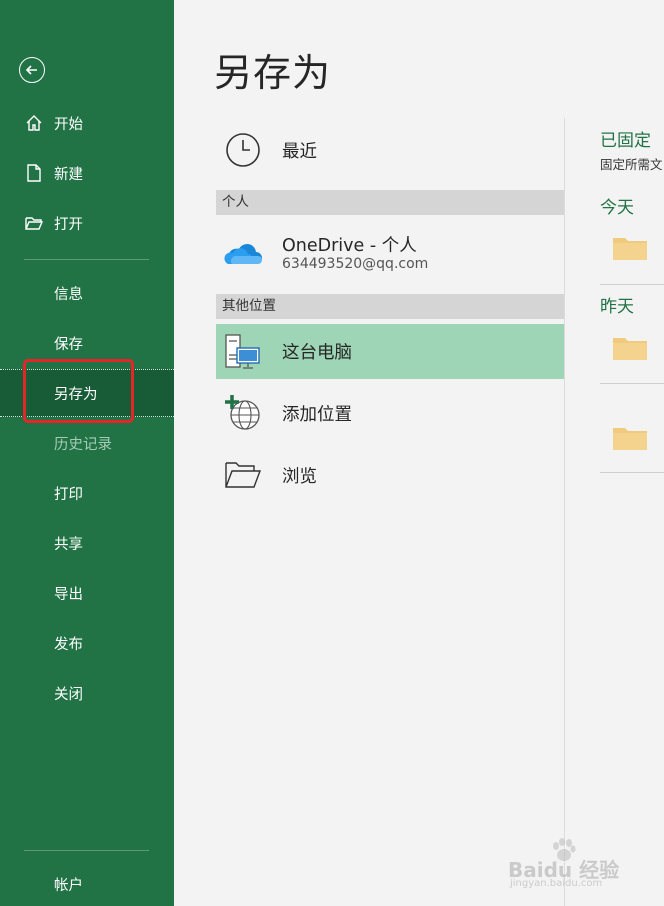  What do you see at coordinates (87, 543) in the screenshot?
I see `sidebar-item-share: 共享` at bounding box center [87, 543].